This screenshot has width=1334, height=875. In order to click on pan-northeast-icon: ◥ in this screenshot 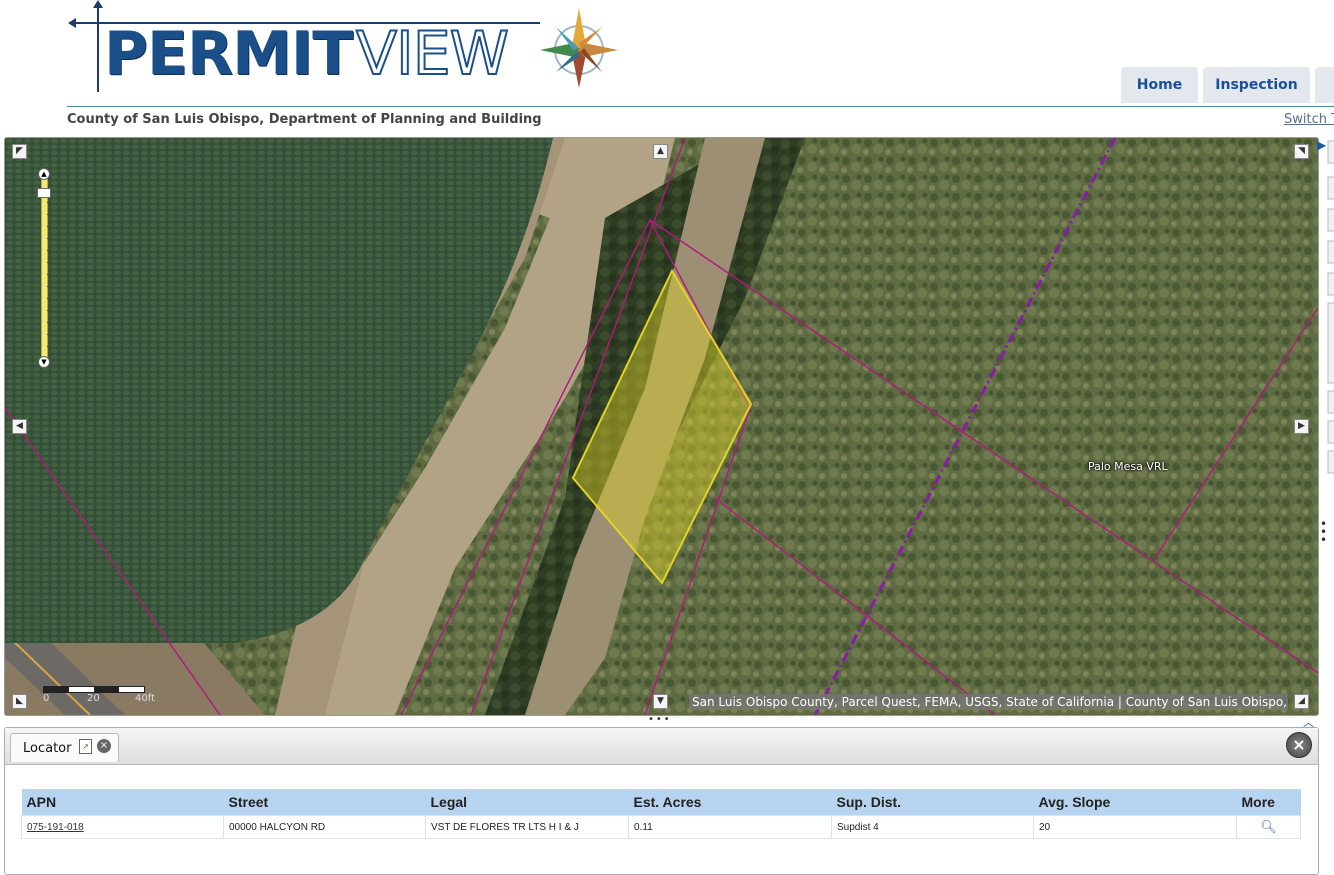, I will do `click(1301, 151)`.